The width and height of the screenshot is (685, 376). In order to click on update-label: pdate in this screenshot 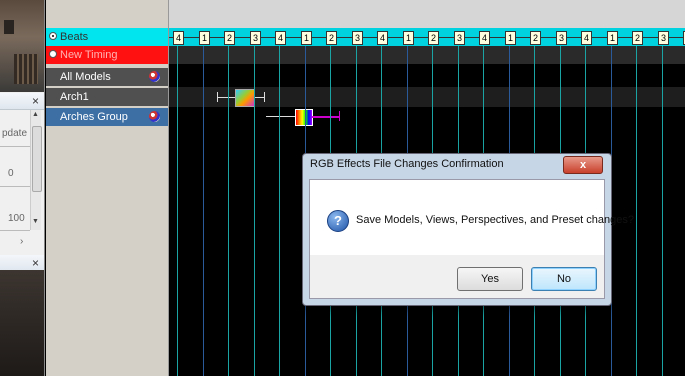, I will do `click(15, 133)`.